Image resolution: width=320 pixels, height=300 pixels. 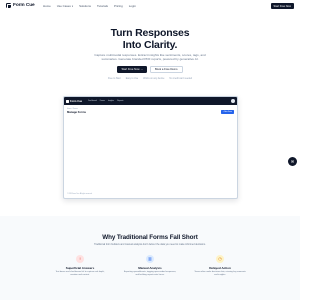 What do you see at coordinates (76, 112) in the screenshot?
I see `preview-heading: Manage Forms` at bounding box center [76, 112].